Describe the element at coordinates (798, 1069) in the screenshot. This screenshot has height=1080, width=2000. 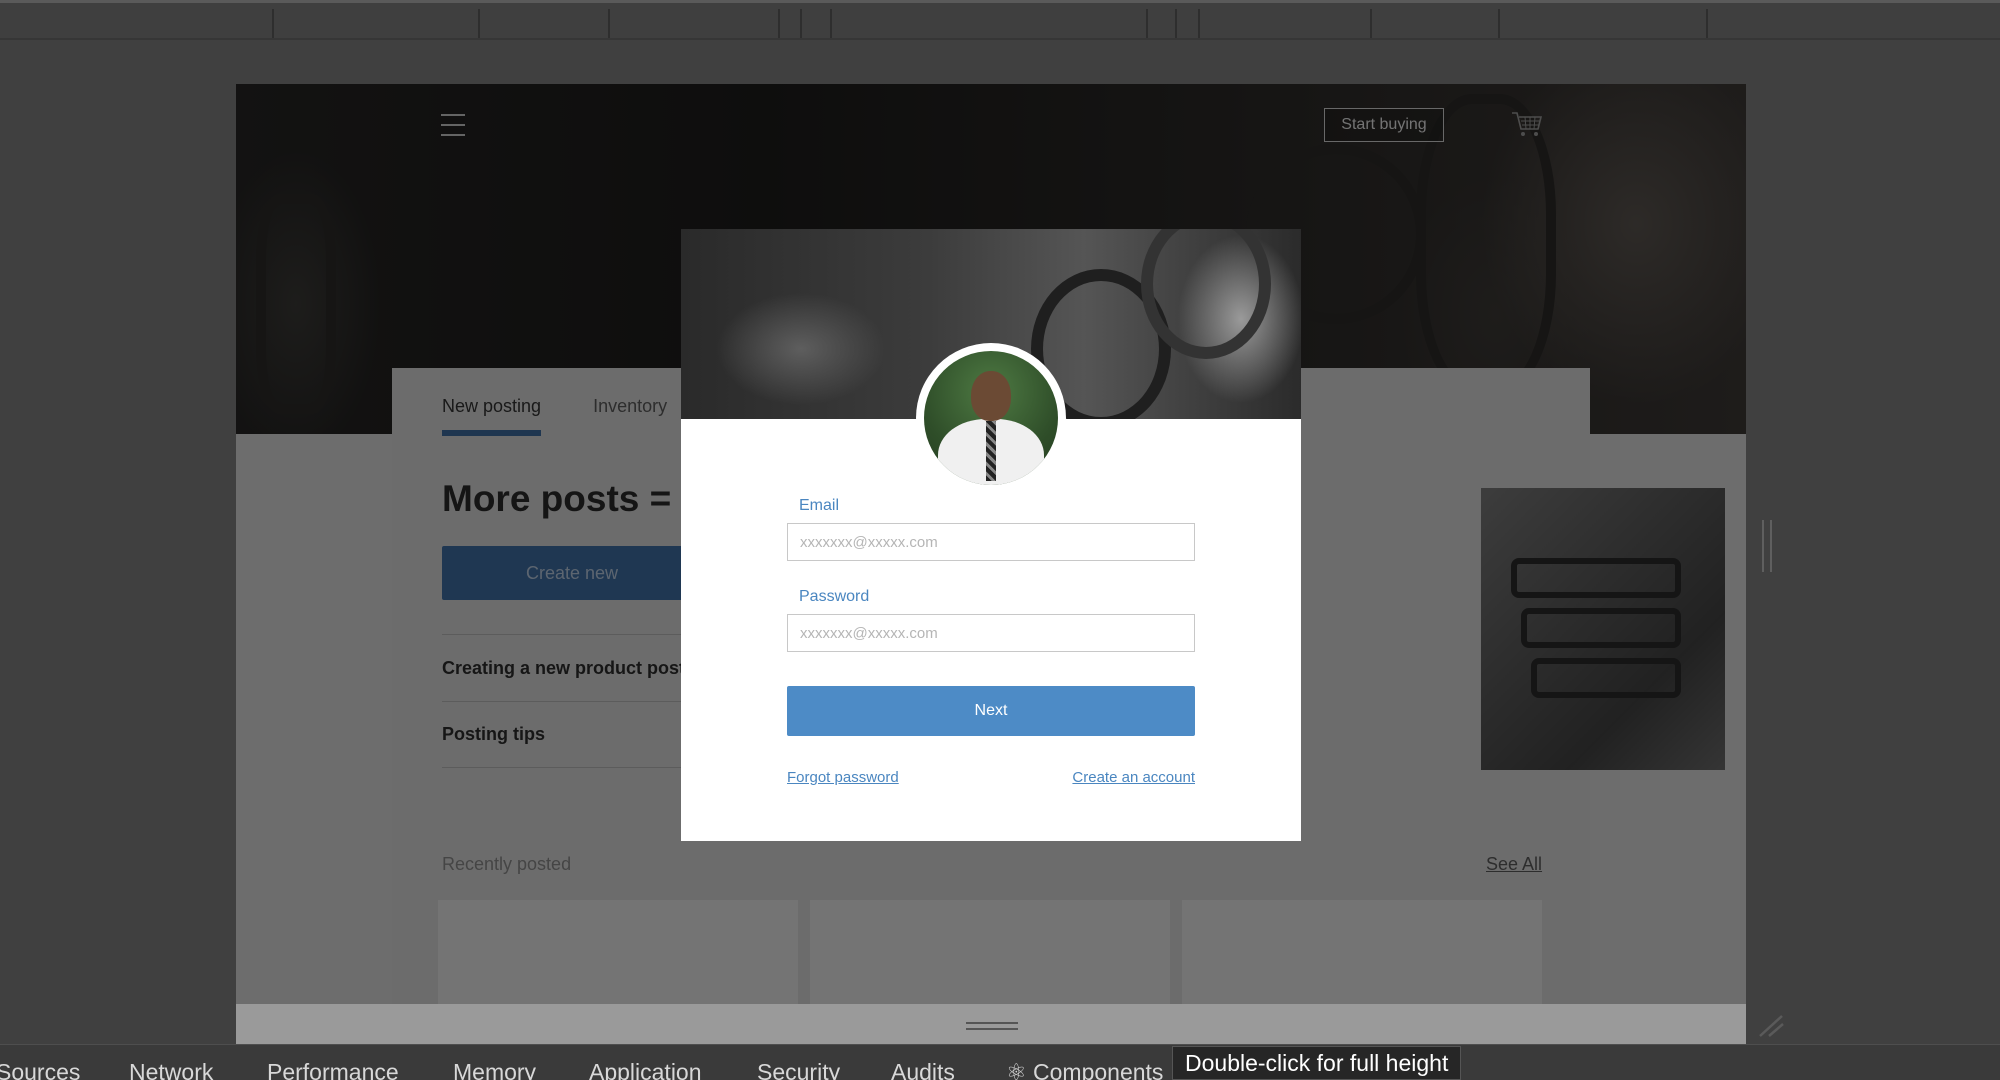
I see `devtools-tab-security: Security` at that location.